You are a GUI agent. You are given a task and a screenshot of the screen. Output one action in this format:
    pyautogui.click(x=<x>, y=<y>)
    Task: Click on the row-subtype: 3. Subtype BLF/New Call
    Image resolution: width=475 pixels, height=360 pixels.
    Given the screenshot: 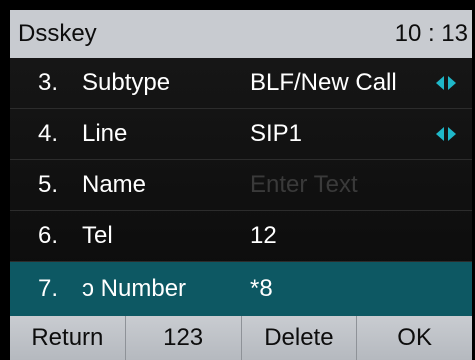 What is the action you would take?
    pyautogui.click(x=241, y=83)
    